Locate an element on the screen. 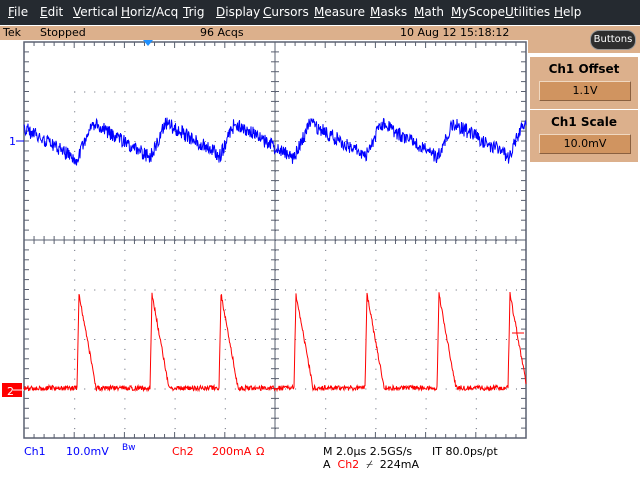 This screenshot has width=640, height=480. trigger-slope-icon: ⌿ is located at coordinates (369, 464).